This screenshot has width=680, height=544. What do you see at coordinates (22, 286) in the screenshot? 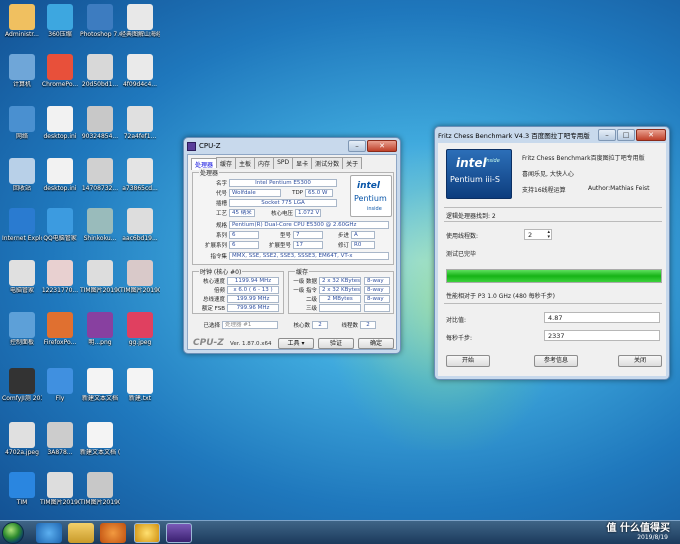
I see `desktop-icon: 电脑管家` at bounding box center [22, 286].